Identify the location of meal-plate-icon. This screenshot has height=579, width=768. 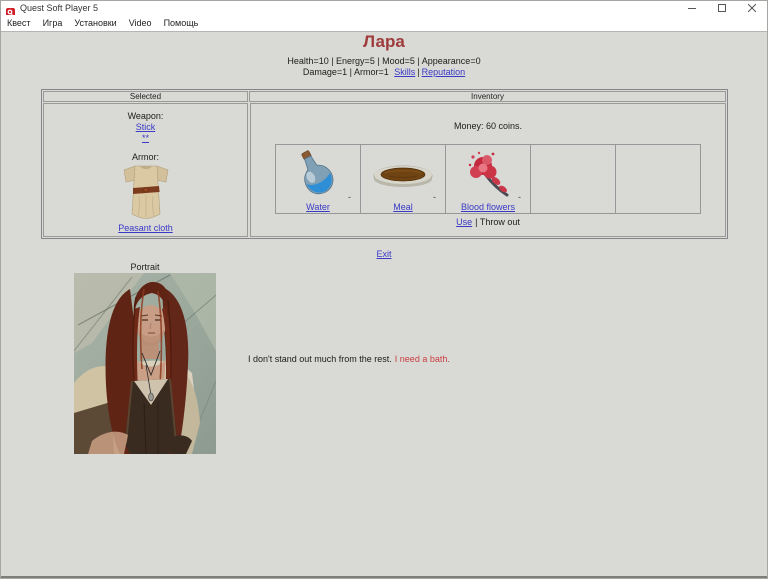
(403, 176).